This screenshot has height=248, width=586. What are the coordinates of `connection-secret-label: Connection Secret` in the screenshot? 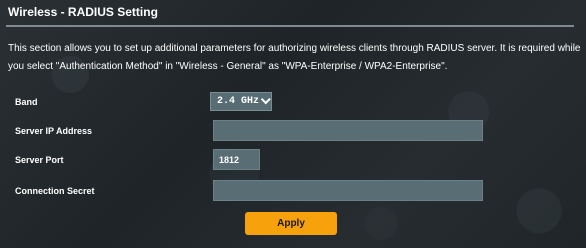 It's located at (55, 191).